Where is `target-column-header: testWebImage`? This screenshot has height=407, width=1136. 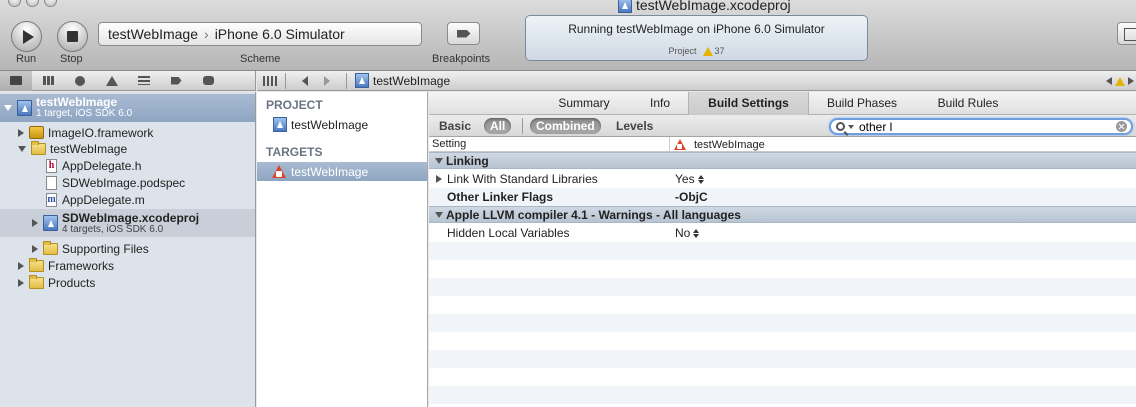 target-column-header: testWebImage is located at coordinates (717, 144).